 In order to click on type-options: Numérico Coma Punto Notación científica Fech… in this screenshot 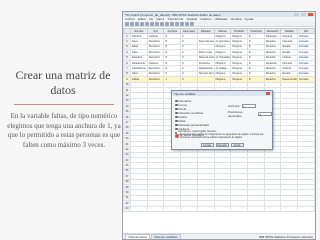, I will do `click(196, 118)`.